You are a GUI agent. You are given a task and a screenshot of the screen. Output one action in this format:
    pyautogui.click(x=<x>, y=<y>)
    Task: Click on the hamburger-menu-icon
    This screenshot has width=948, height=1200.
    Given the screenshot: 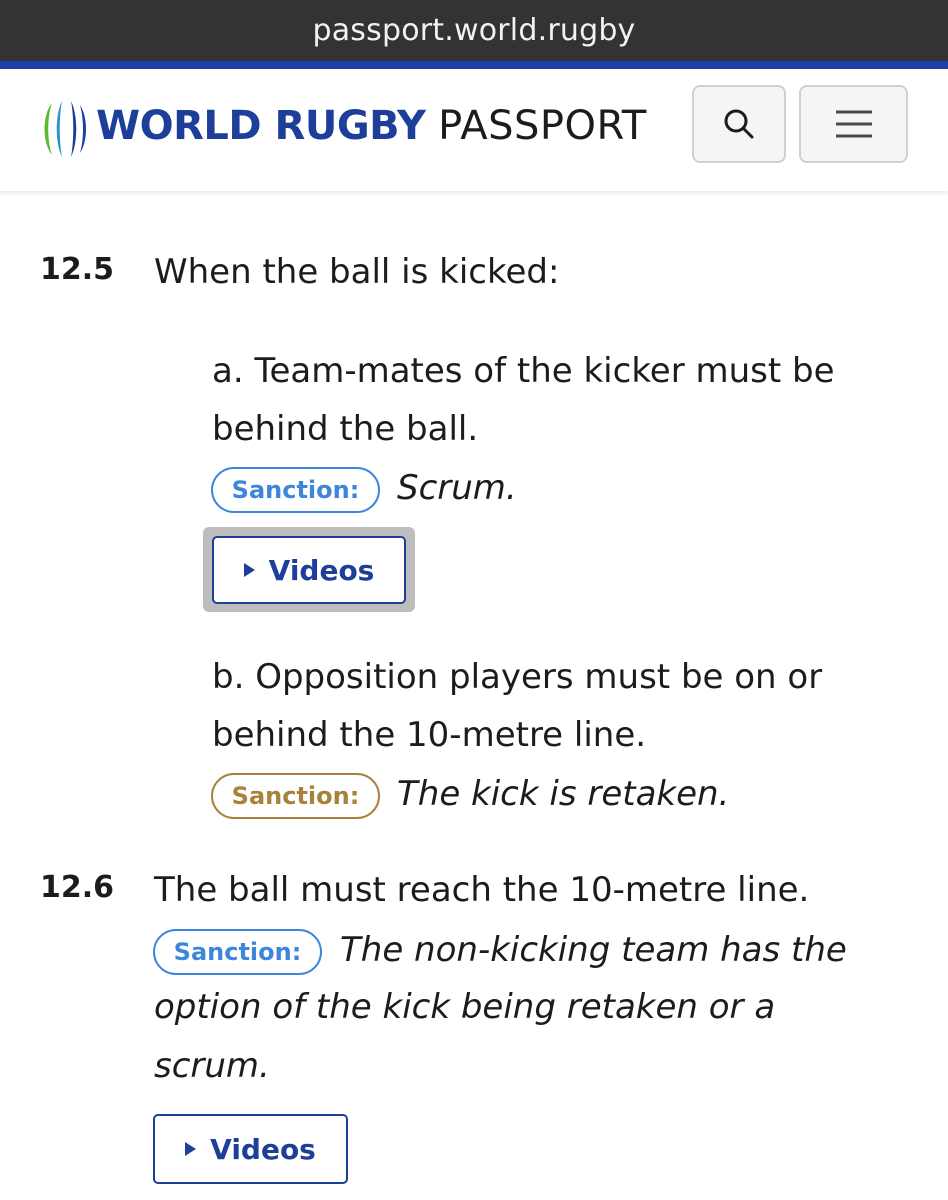 What is the action you would take?
    pyautogui.click(x=853, y=124)
    